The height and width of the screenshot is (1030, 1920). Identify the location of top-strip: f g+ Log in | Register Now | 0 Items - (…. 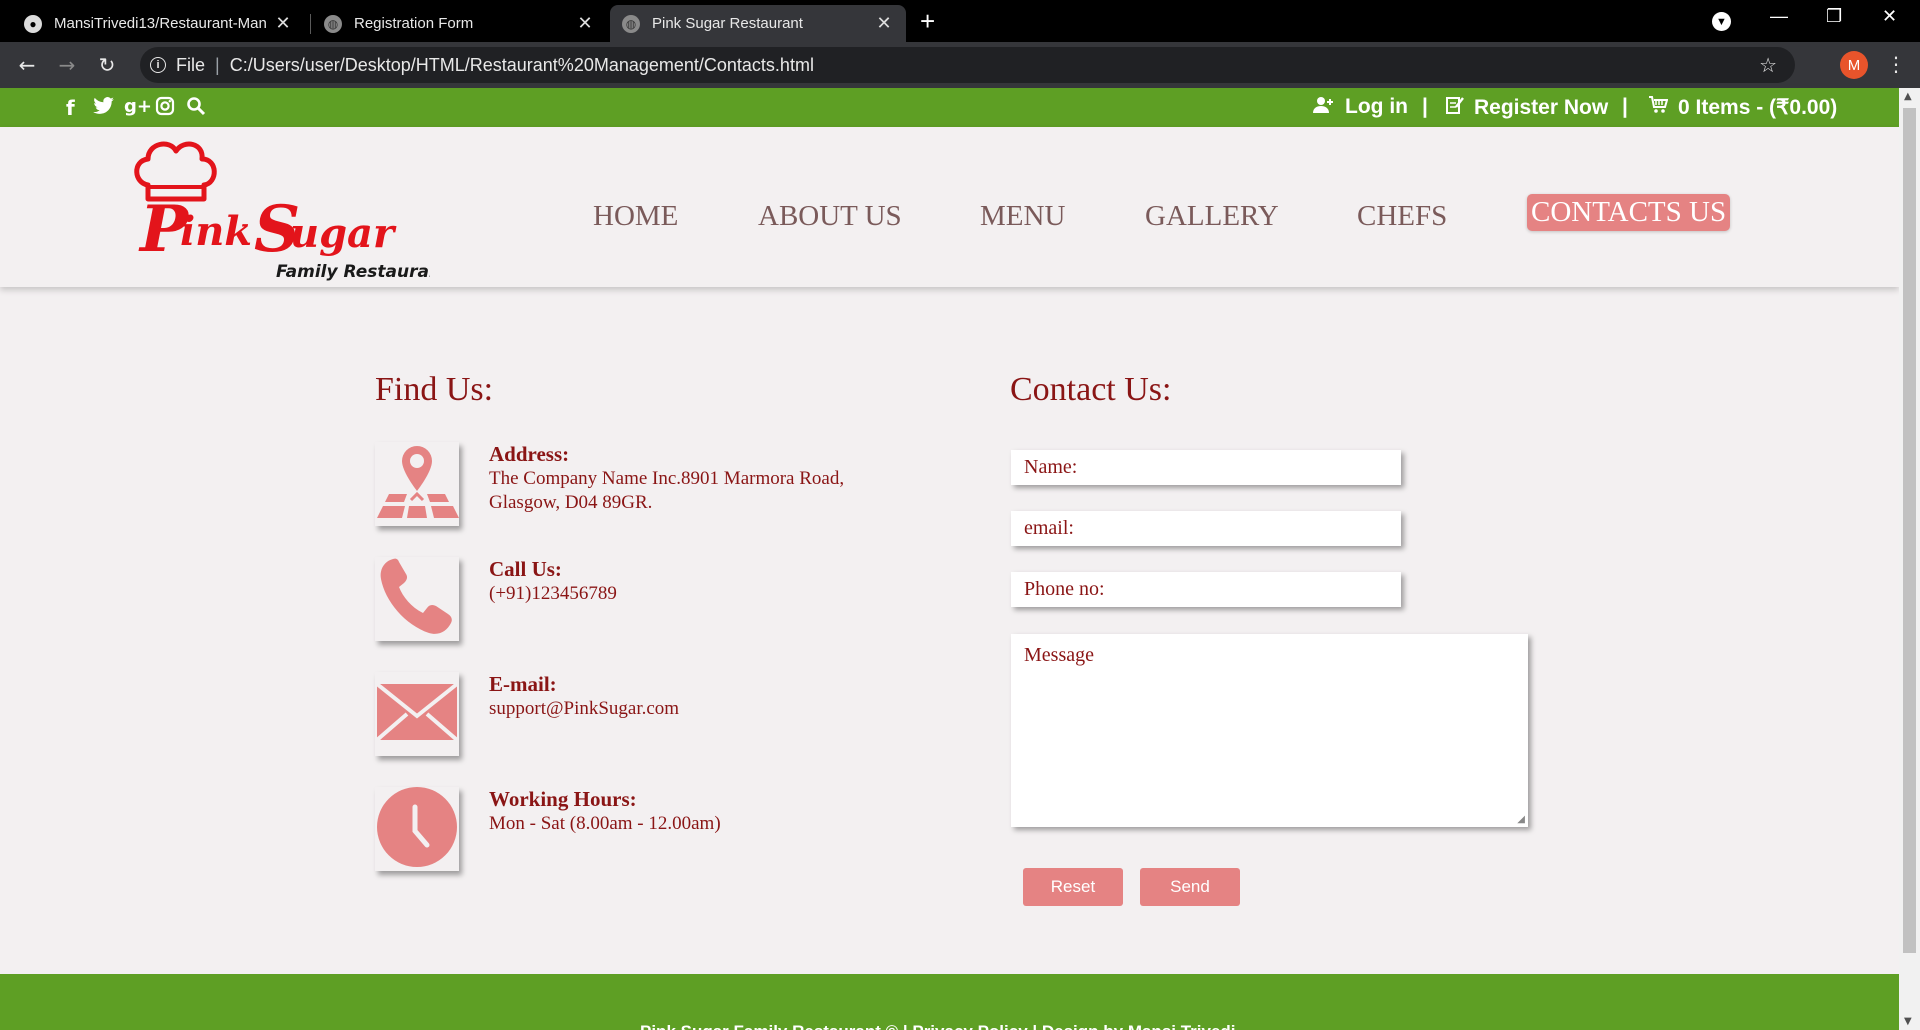
(949, 107).